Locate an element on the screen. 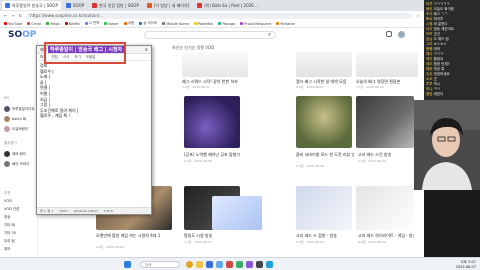 The width and height of the screenshot is (480, 270). chat-message: 라이 방송 재밌어요 is located at coordinates (440, 29).